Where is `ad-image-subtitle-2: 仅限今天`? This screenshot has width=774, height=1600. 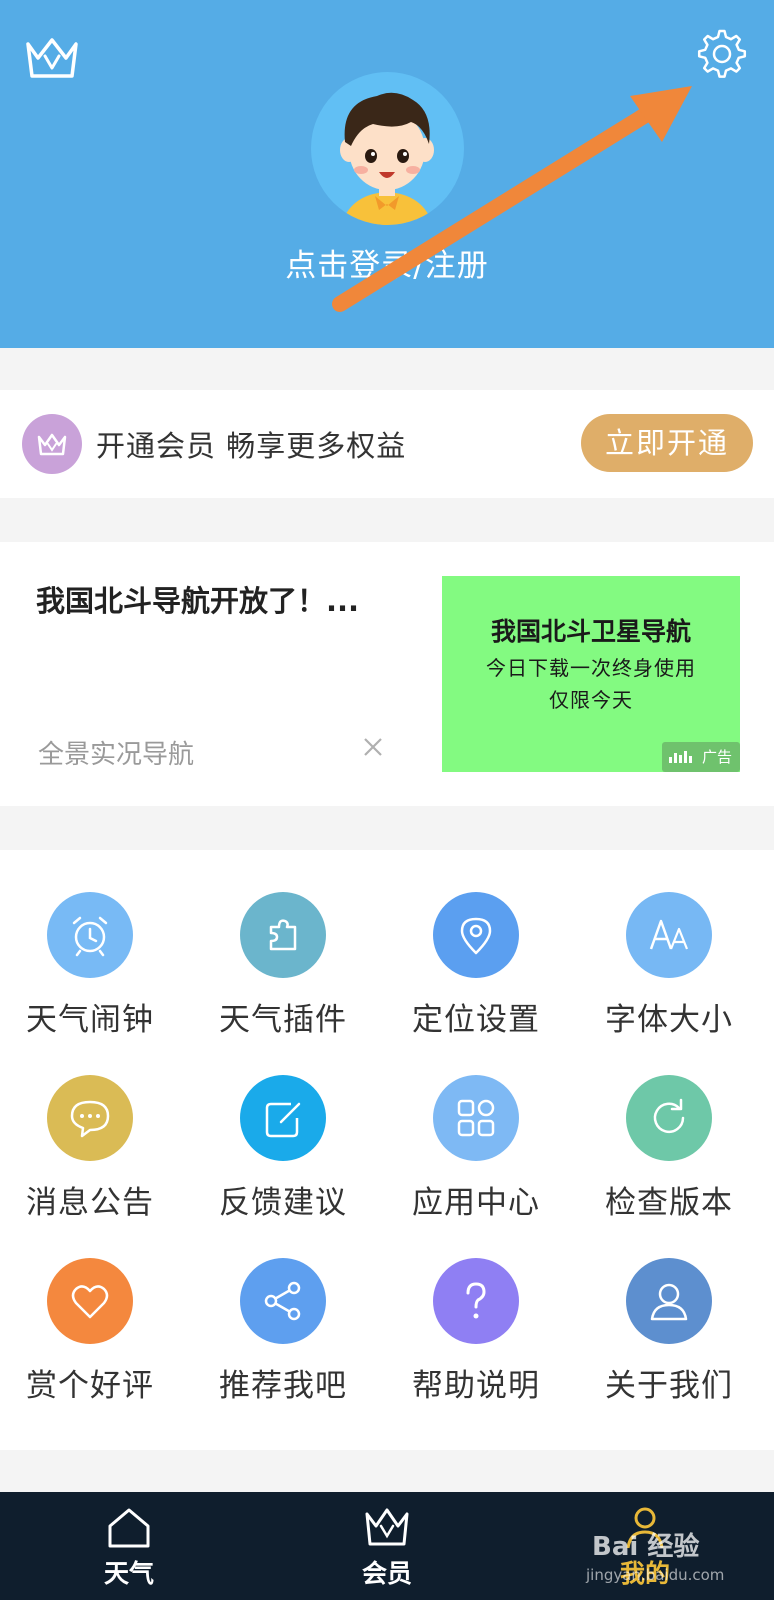
ad-image-subtitle-2: 仅限今天 is located at coordinates (591, 700).